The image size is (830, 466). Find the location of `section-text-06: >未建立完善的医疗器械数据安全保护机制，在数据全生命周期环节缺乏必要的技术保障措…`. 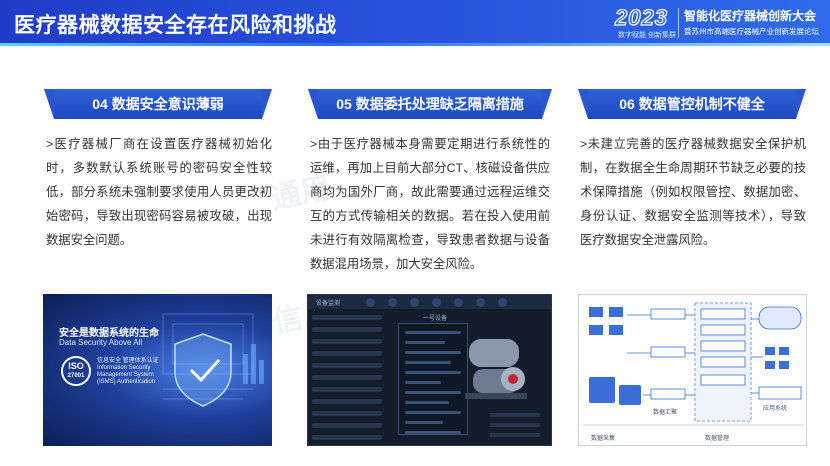

section-text-06: >未建立完善的医疗器械数据安全保护机制，在数据全生命周期环节缺乏必要的技术保障措… is located at coordinates (693, 192).